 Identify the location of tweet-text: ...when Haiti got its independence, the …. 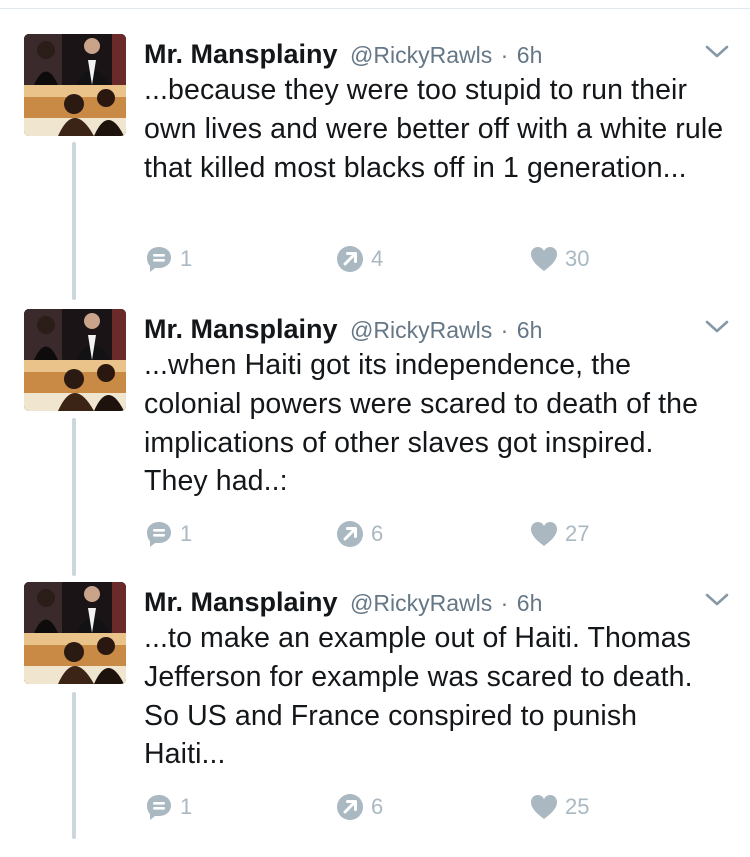
(421, 423).